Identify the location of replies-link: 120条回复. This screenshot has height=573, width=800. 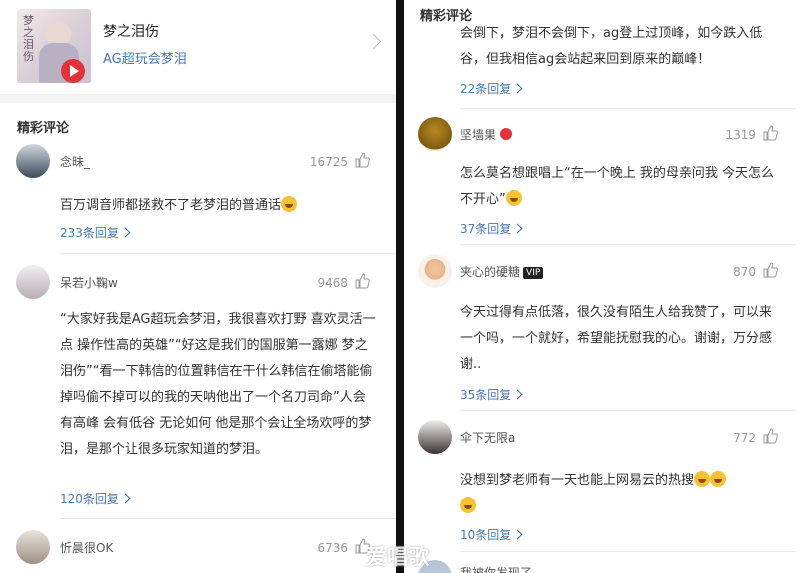
(95, 498).